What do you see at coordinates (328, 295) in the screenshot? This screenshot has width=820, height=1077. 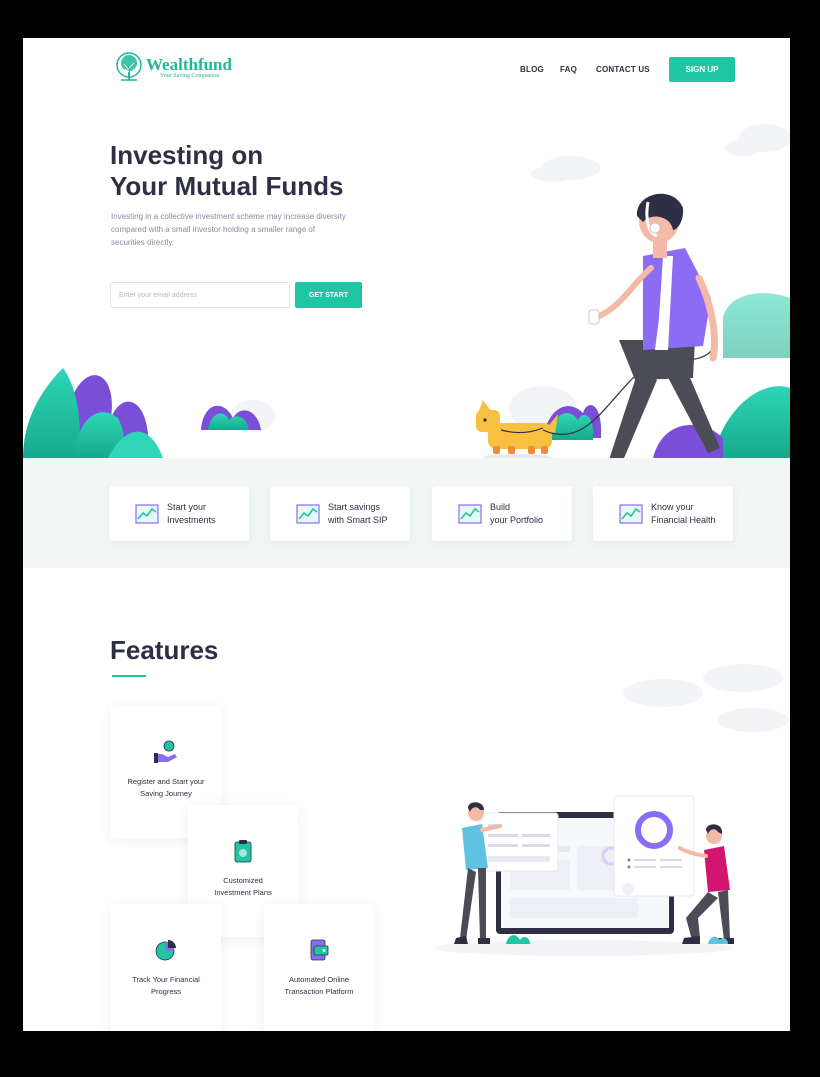 I see `get-start-button: GET START` at bounding box center [328, 295].